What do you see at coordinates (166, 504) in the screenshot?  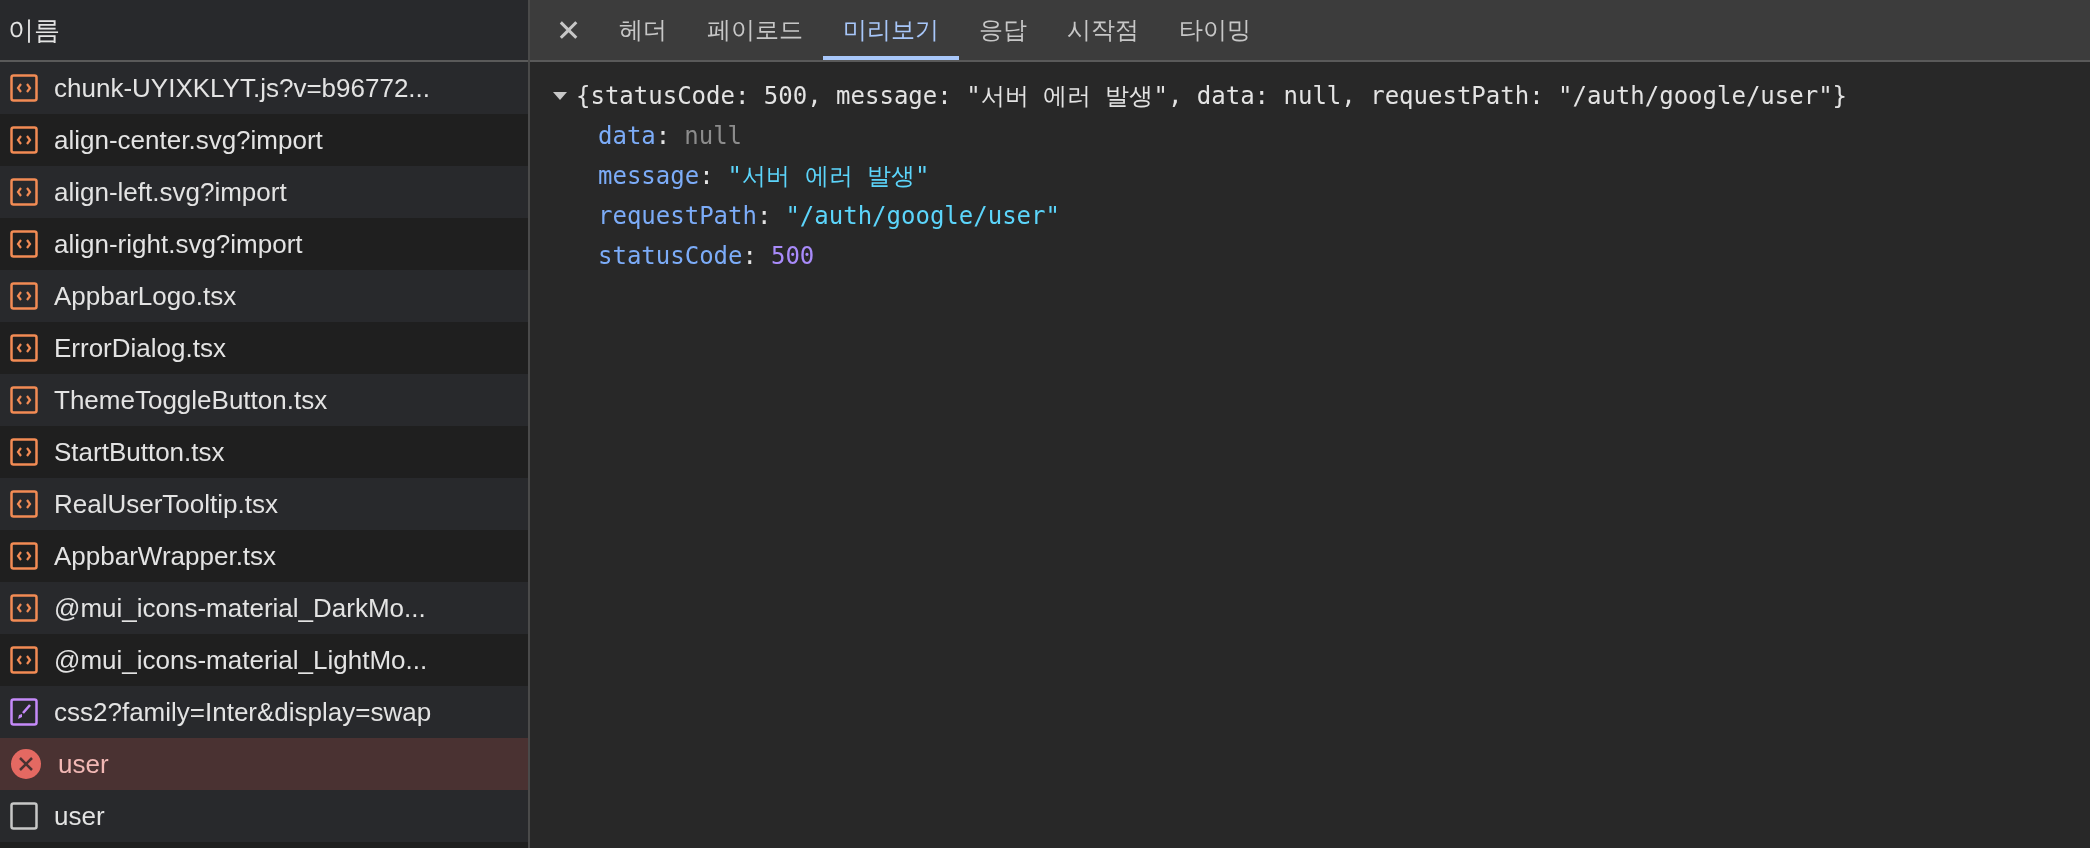 I see `request-name: RealUserTooltip.tsx` at bounding box center [166, 504].